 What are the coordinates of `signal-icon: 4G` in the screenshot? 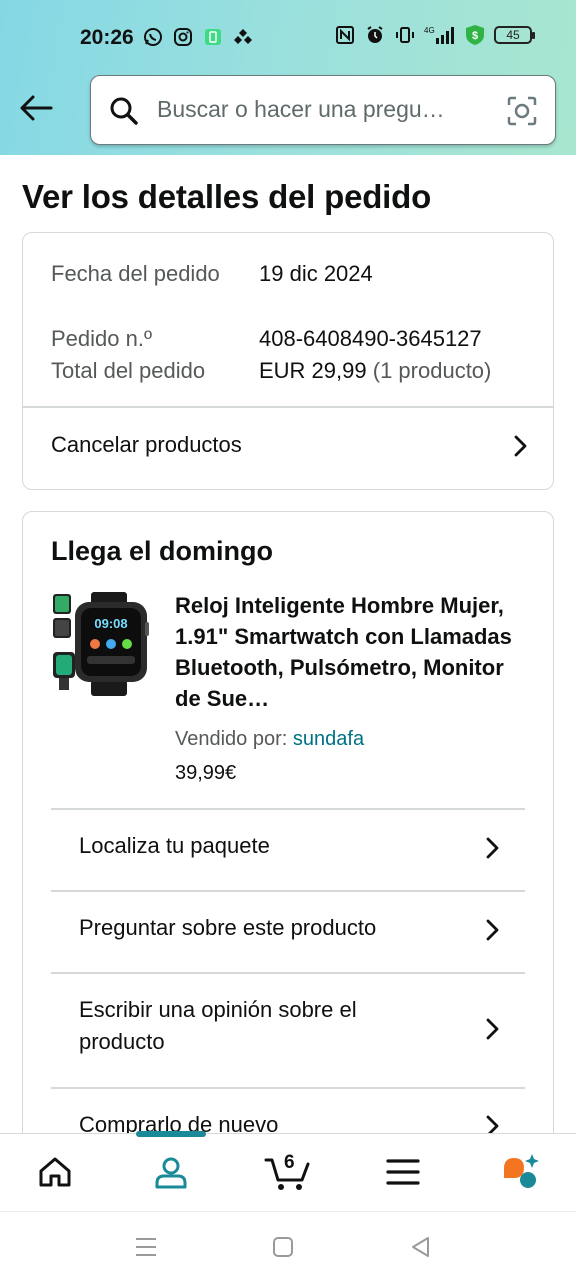 It's located at (440, 35).